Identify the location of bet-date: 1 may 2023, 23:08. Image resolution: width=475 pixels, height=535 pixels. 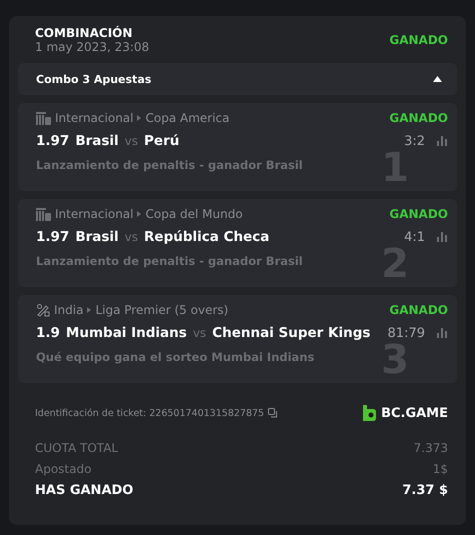
(92, 47).